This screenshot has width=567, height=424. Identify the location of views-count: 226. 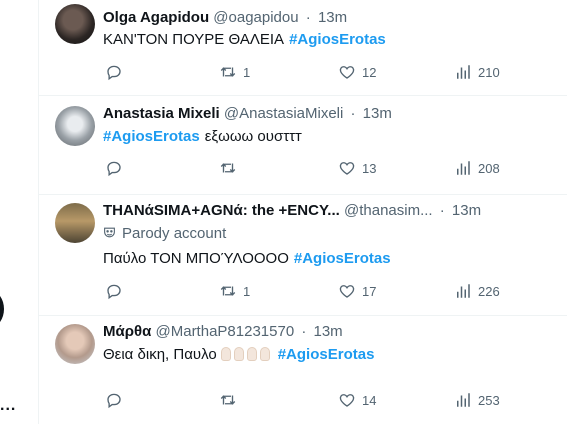
(489, 291).